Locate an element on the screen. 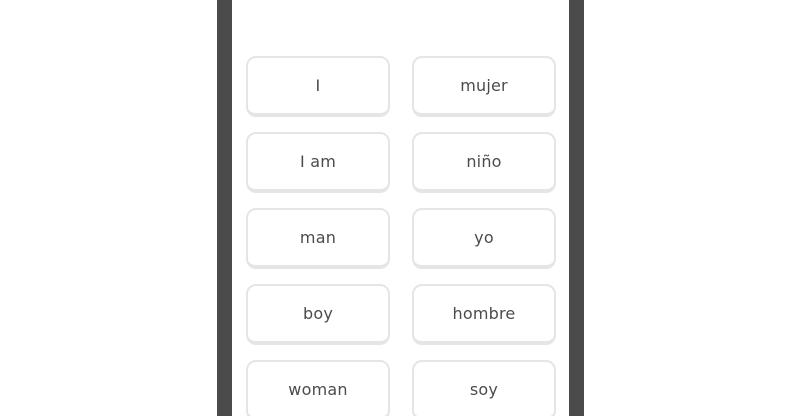 This screenshot has width=800, height=416. word-tile-soy: soy is located at coordinates (484, 388).